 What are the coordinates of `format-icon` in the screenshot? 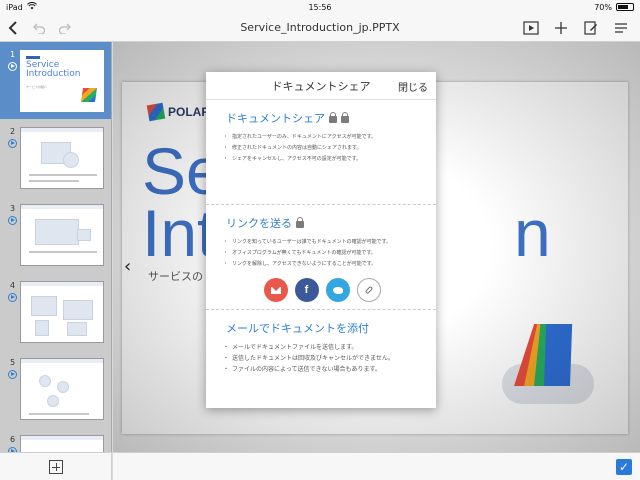 It's located at (591, 28).